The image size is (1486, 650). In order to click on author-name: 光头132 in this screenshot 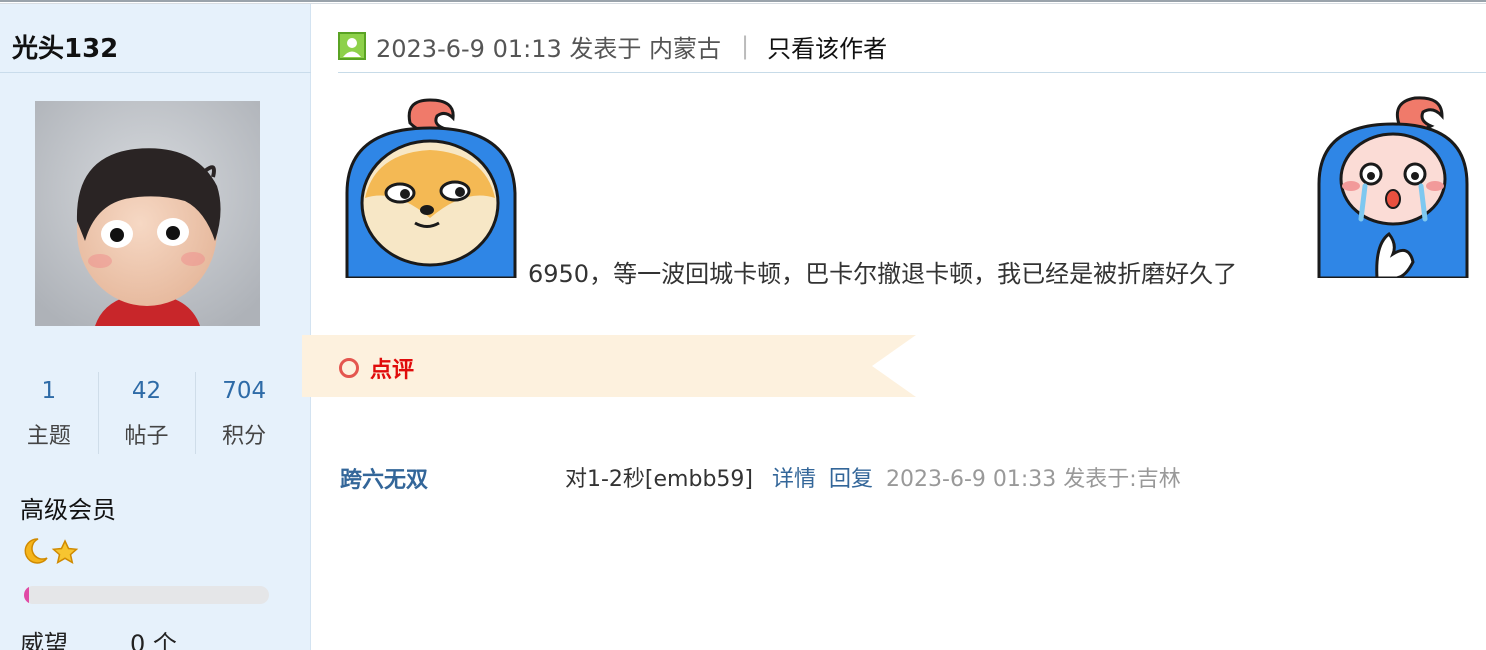, I will do `click(65, 46)`.